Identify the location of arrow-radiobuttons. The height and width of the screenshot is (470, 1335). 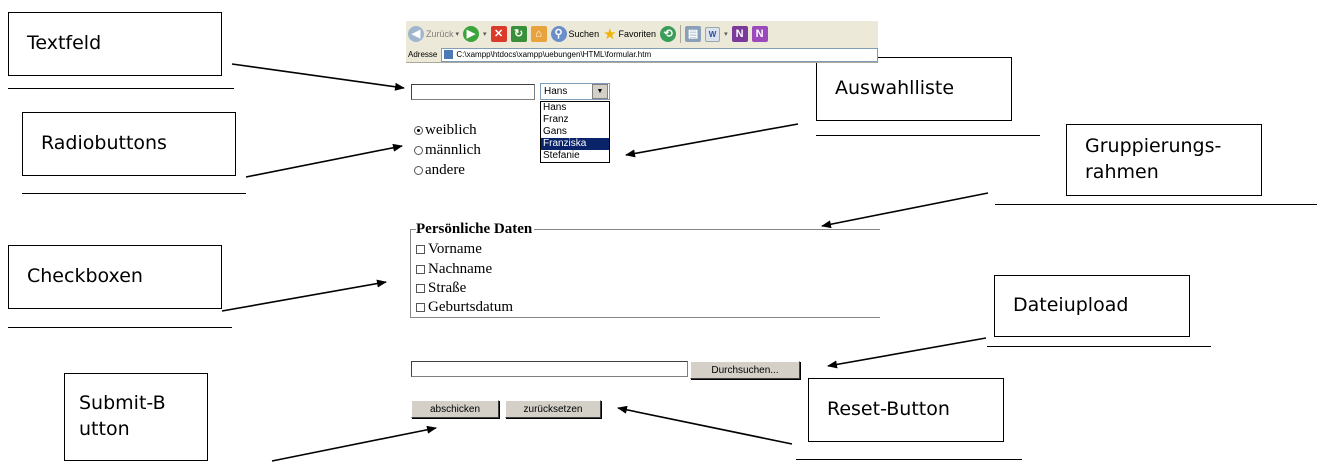
(324, 160).